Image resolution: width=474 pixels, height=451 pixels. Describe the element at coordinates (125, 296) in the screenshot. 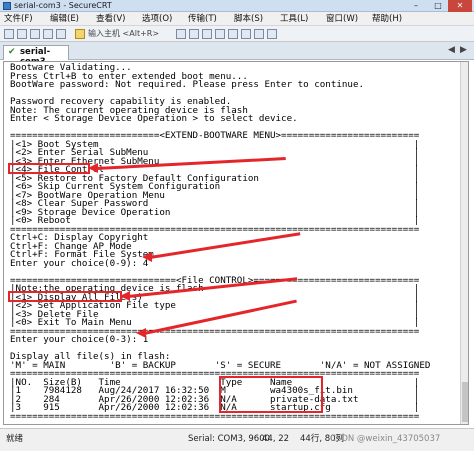

I see `arrow-head-display-files` at that location.